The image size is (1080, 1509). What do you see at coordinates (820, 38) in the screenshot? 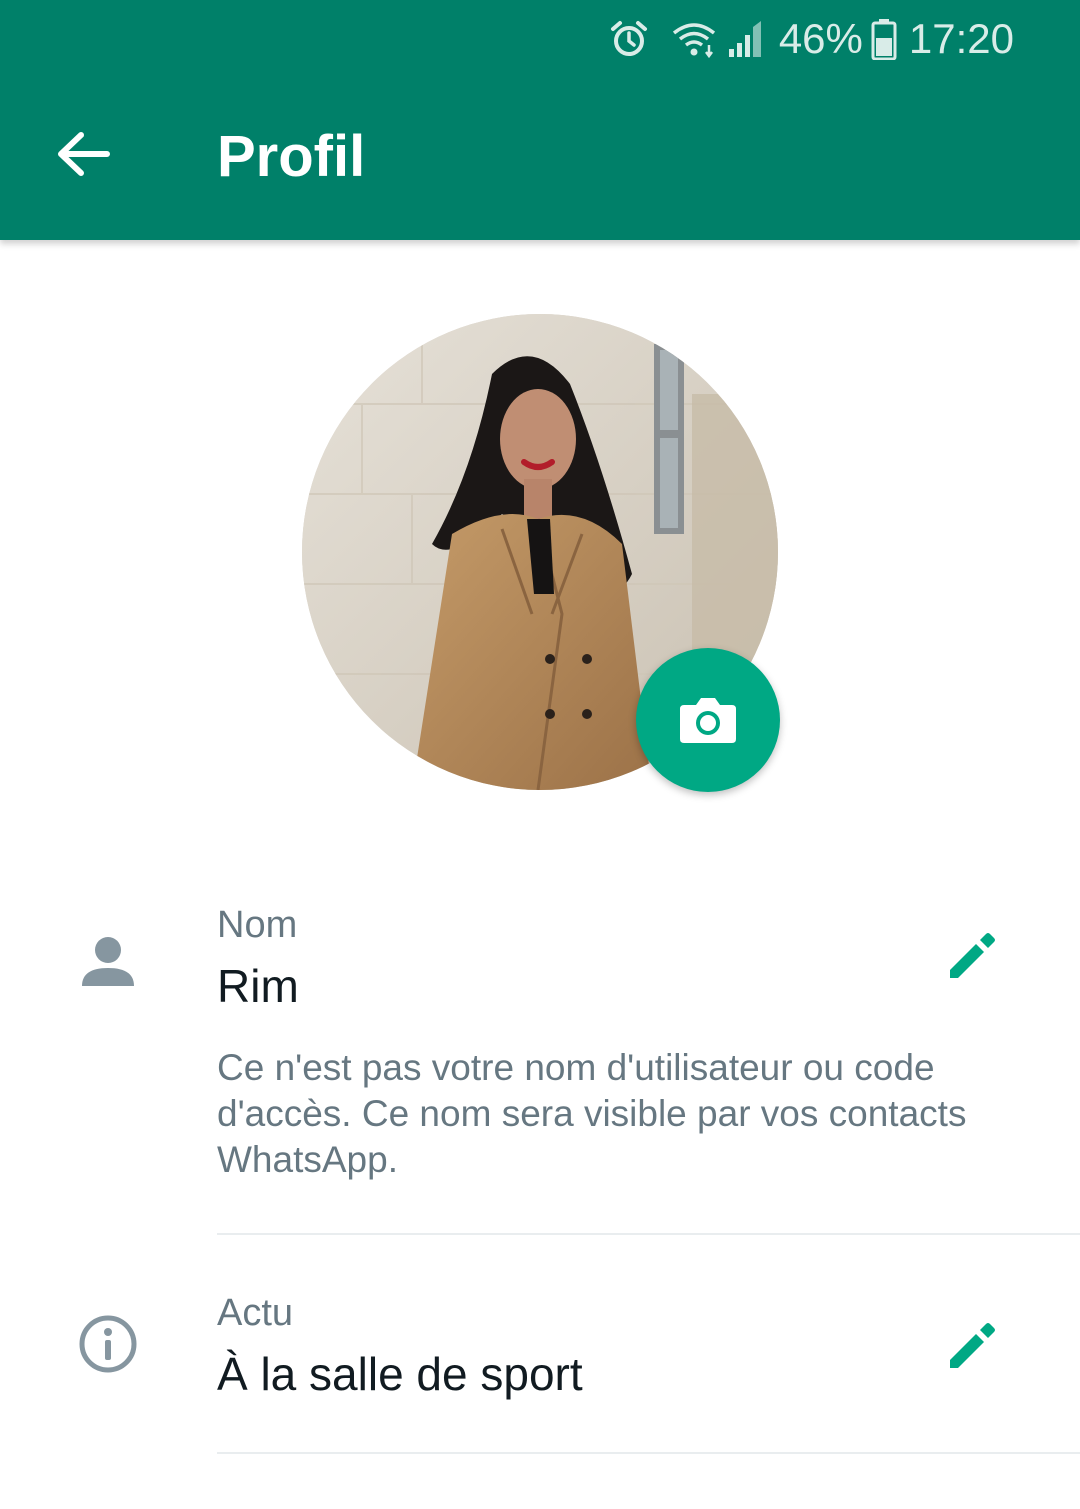
I see `battery-percent: 46%` at bounding box center [820, 38].